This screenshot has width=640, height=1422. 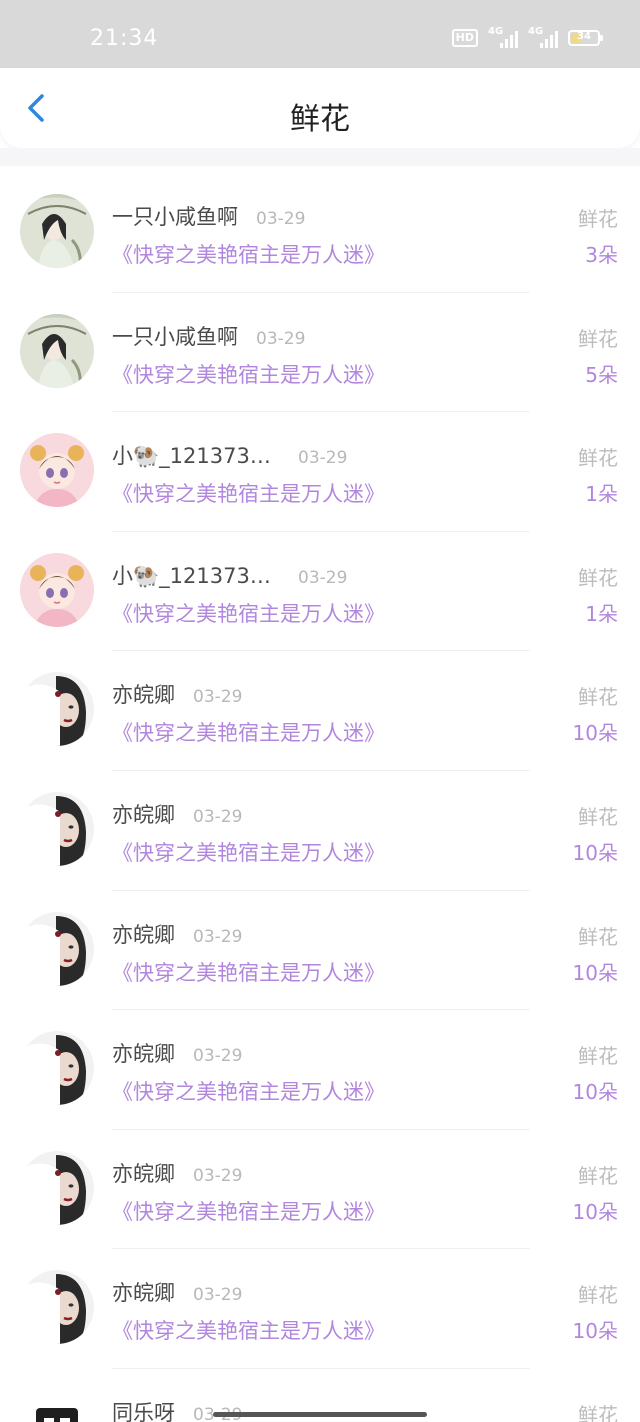 What do you see at coordinates (585, 38) in the screenshot?
I see `battery-icon: 34` at bounding box center [585, 38].